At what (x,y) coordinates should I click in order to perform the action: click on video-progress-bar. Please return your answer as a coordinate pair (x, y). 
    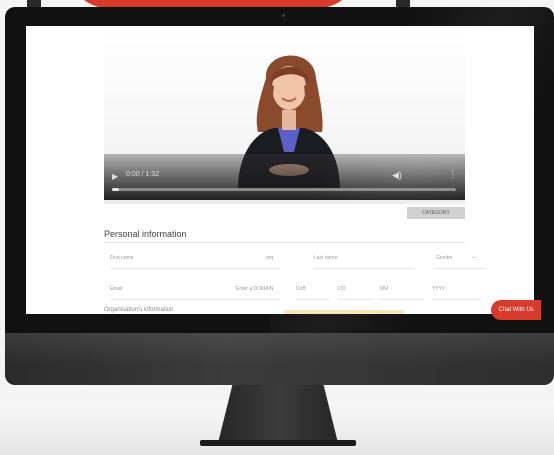
    Looking at the image, I should click on (284, 189).